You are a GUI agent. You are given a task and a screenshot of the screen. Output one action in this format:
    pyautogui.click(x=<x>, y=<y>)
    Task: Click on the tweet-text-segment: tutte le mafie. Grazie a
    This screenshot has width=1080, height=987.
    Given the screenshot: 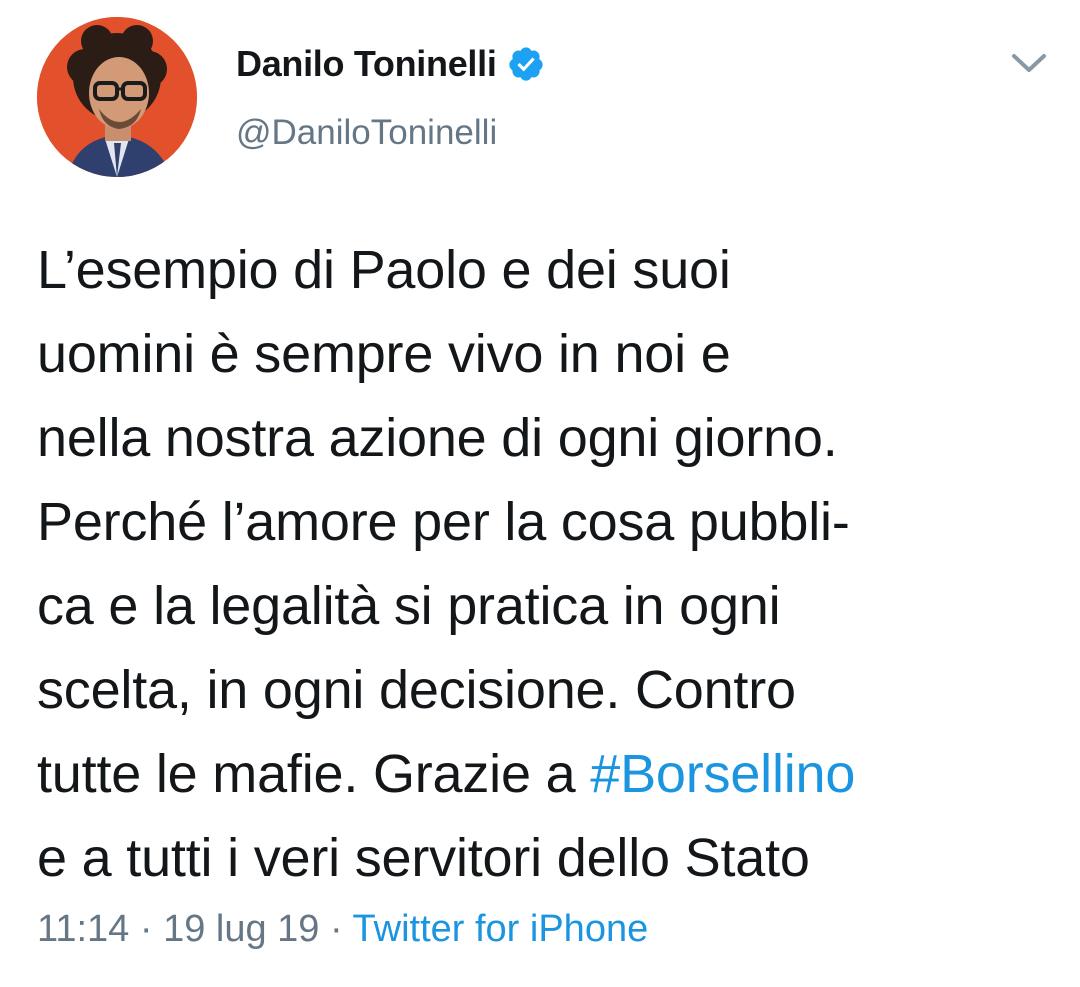 What is the action you would take?
    pyautogui.click(x=314, y=774)
    